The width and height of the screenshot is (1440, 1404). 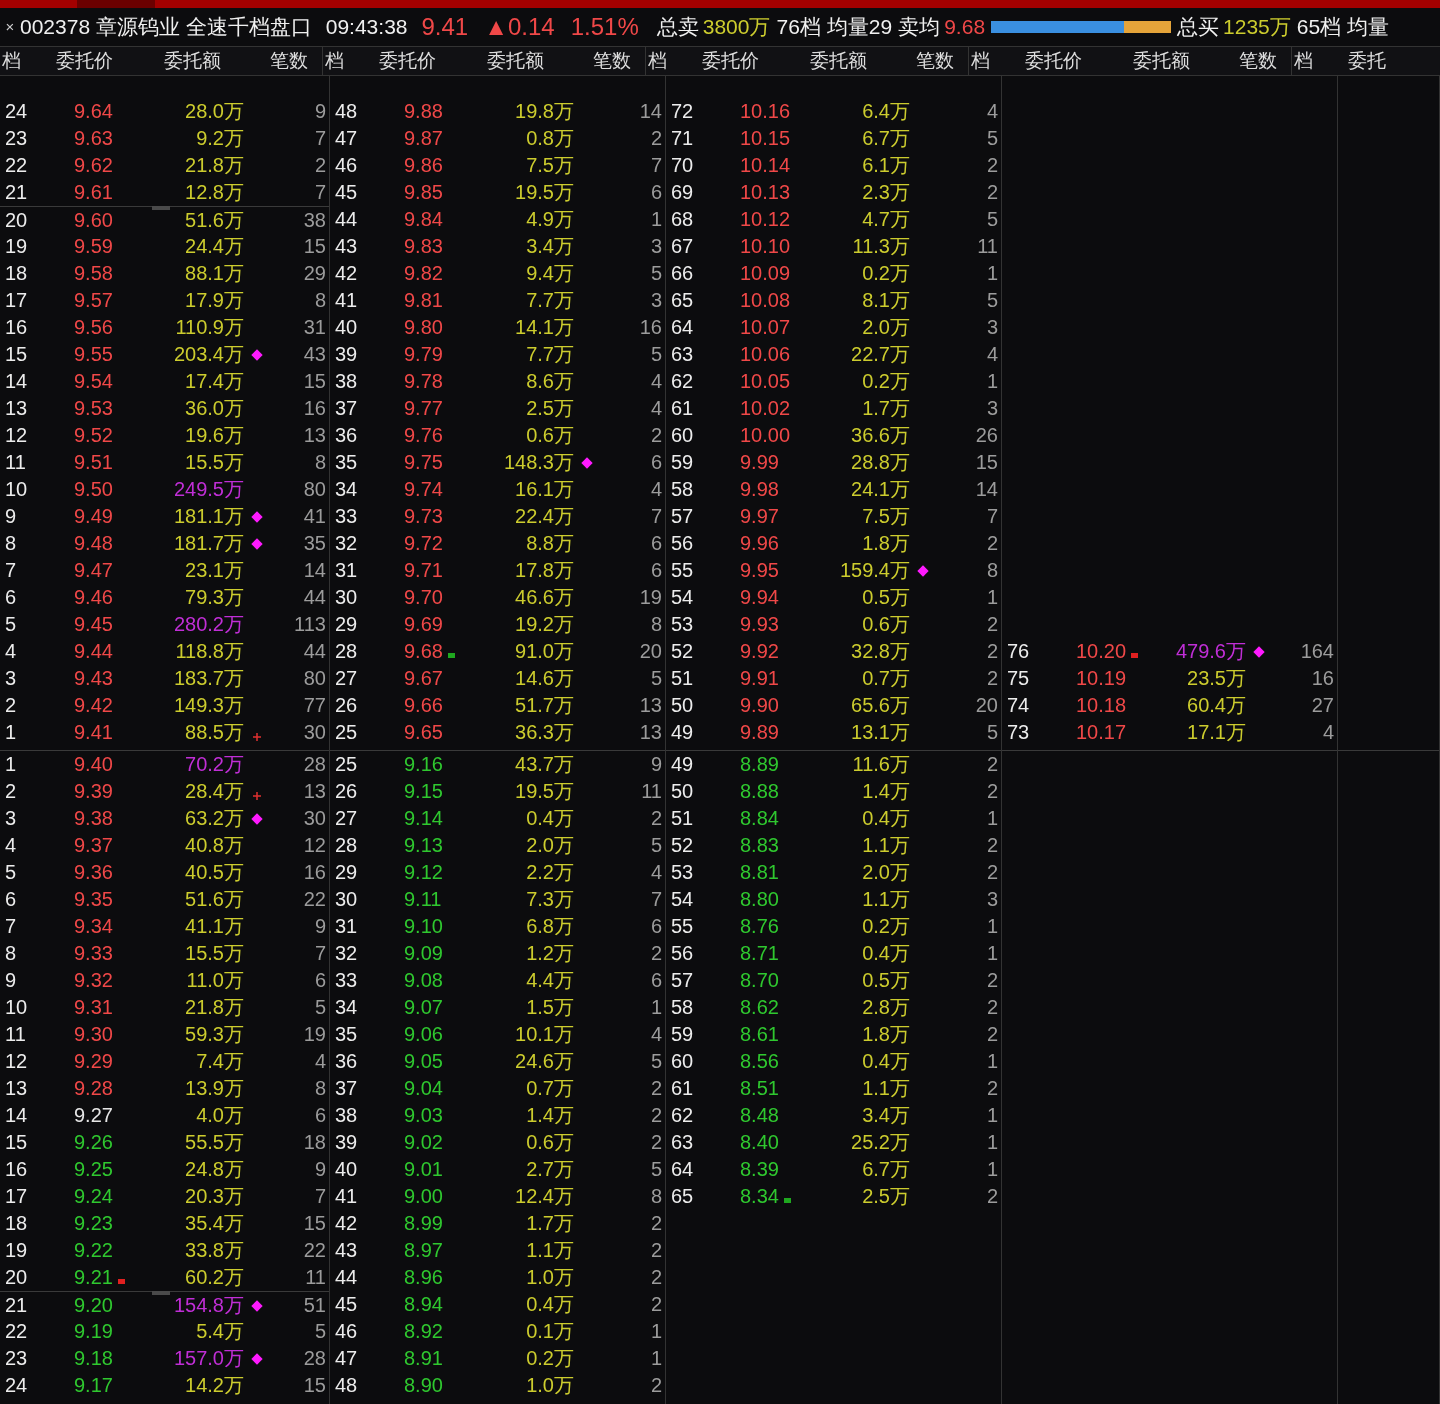 I want to click on level-cell-text: 14, so click(x=16, y=1115).